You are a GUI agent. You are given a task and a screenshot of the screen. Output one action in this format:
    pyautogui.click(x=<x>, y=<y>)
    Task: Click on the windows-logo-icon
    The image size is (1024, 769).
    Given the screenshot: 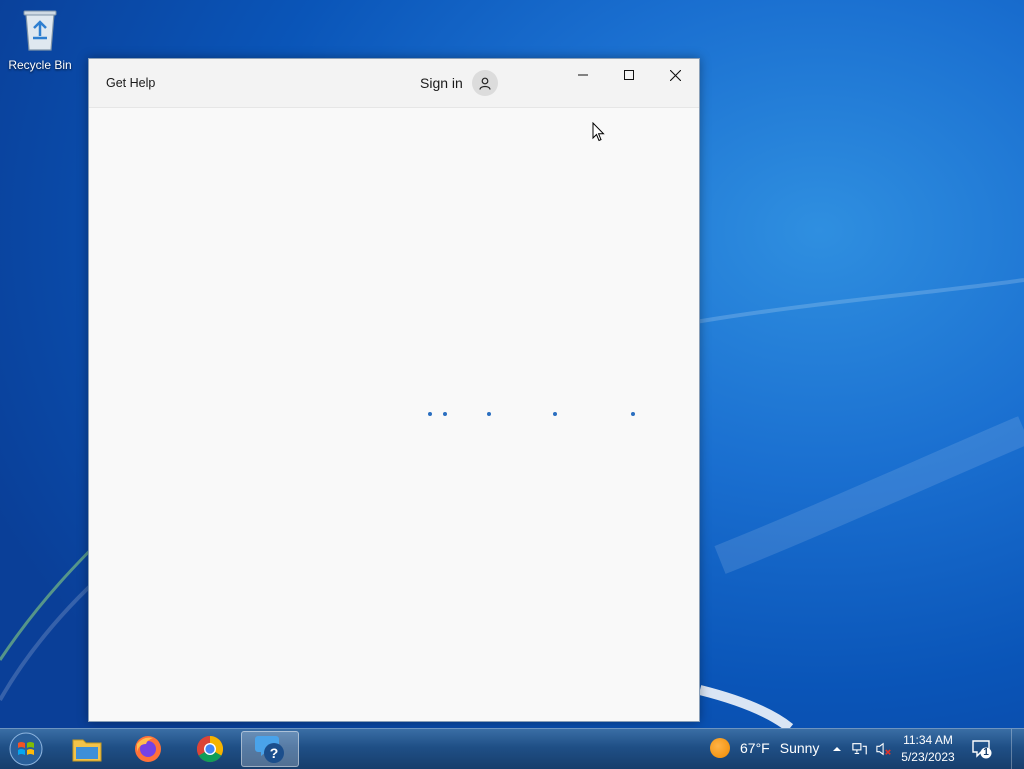 What is the action you would take?
    pyautogui.click(x=26, y=749)
    